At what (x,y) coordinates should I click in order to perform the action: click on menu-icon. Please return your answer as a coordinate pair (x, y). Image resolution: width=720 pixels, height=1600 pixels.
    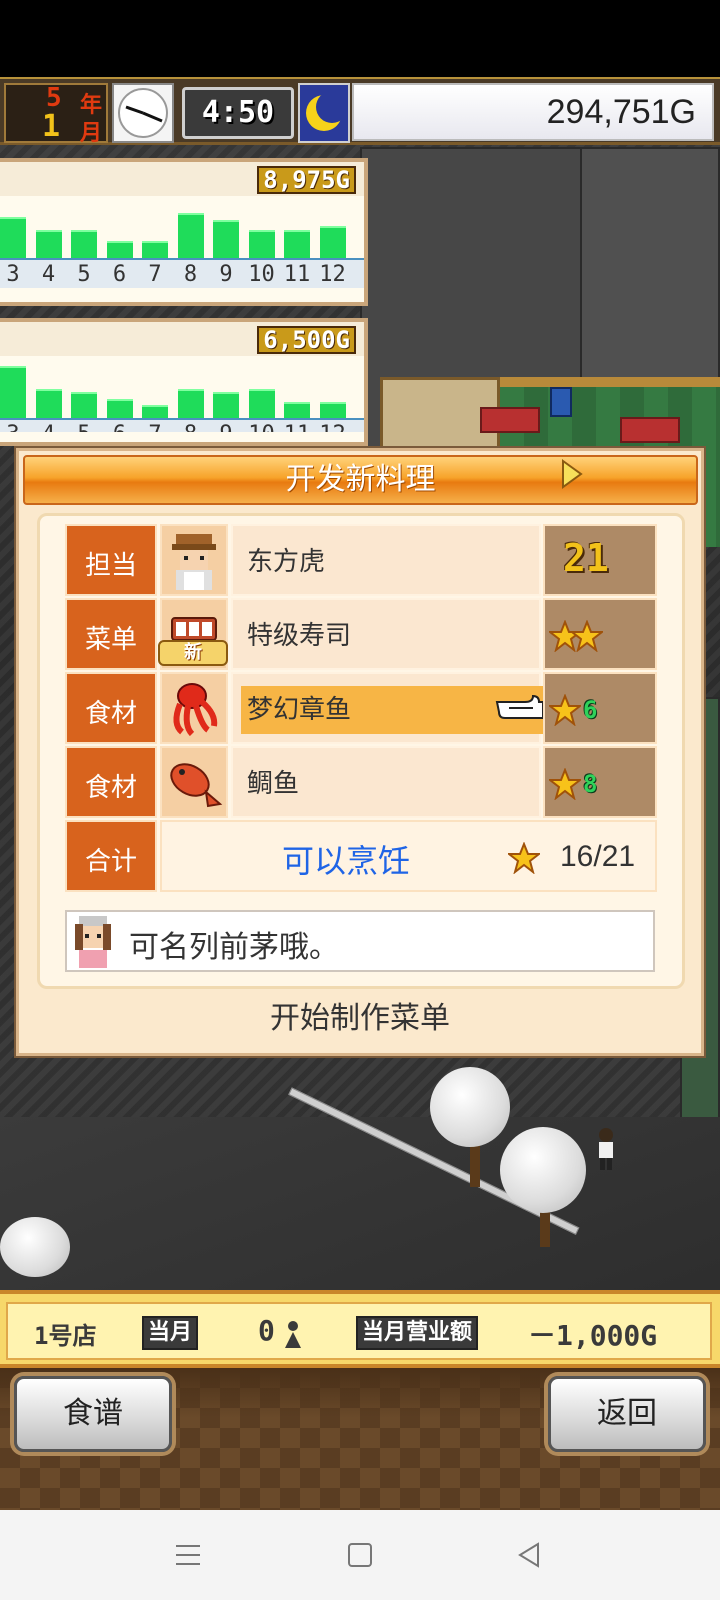
    Looking at the image, I should click on (188, 1555).